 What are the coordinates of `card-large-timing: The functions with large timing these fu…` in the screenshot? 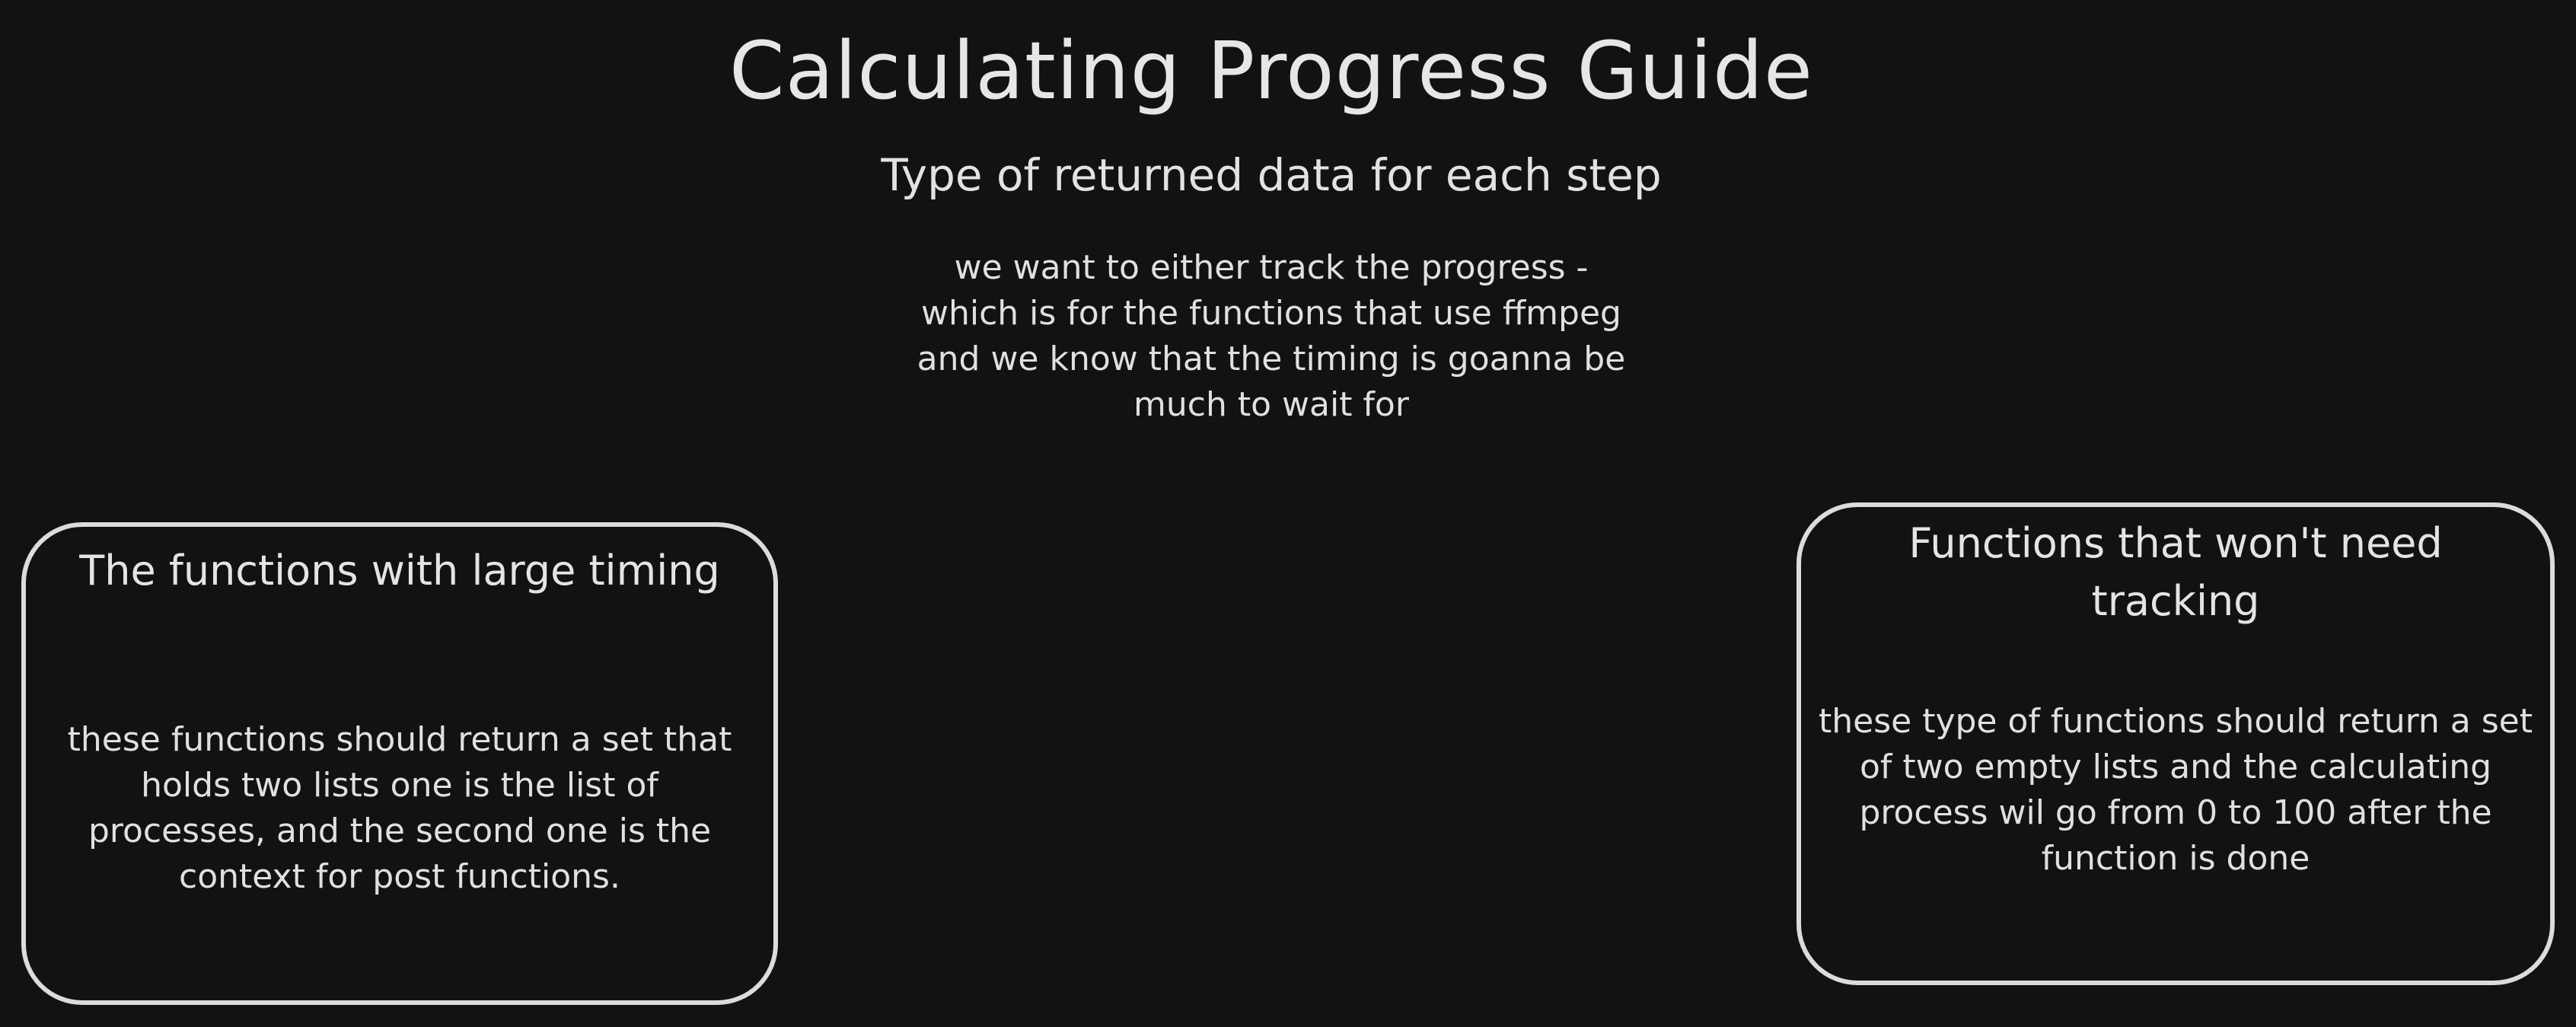 It's located at (400, 763).